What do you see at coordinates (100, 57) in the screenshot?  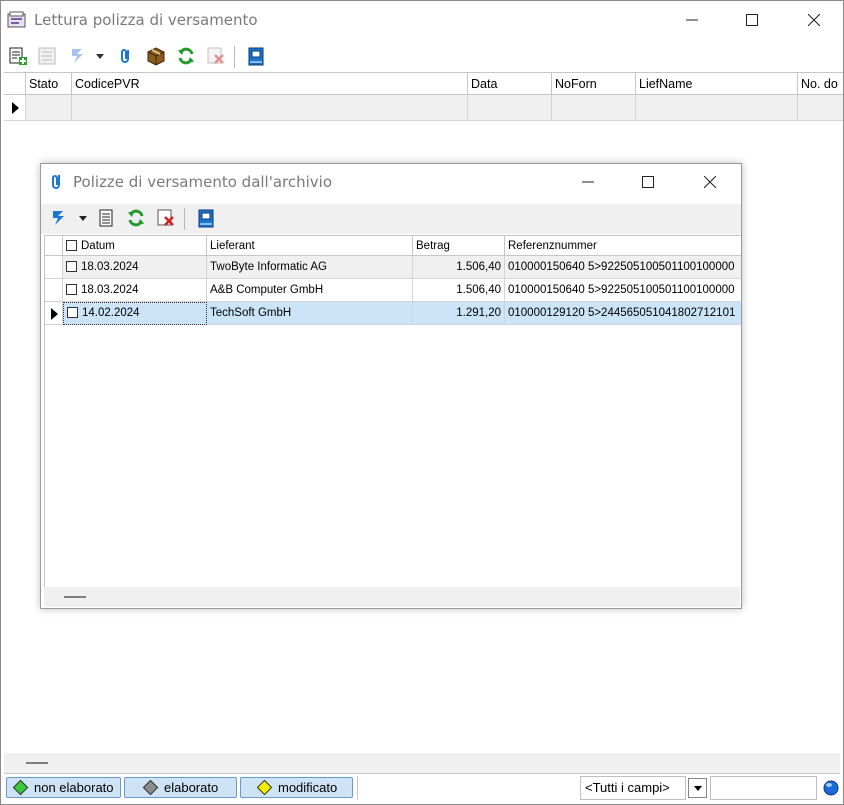 I see `process-dropdown` at bounding box center [100, 57].